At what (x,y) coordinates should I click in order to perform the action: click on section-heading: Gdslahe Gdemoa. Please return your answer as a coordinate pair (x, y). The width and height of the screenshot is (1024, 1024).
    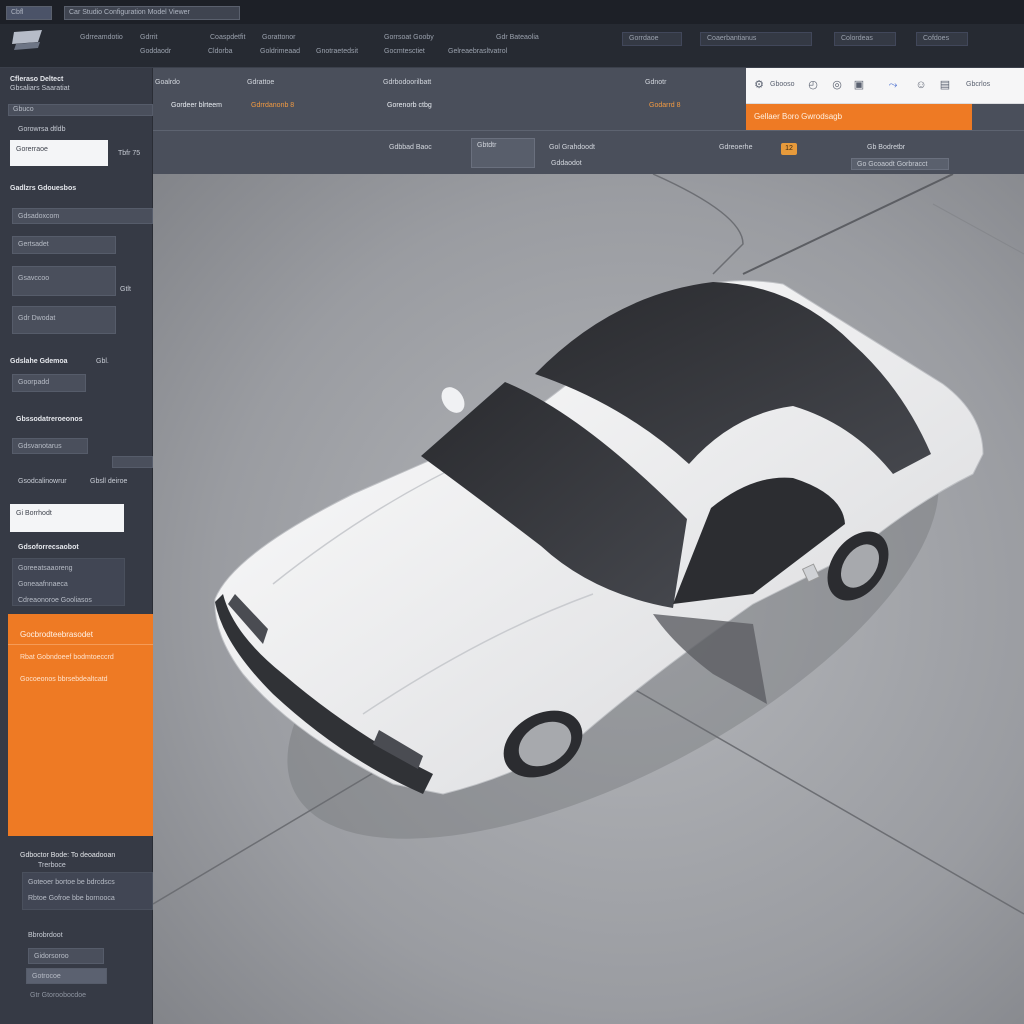
    Looking at the image, I should click on (39, 361).